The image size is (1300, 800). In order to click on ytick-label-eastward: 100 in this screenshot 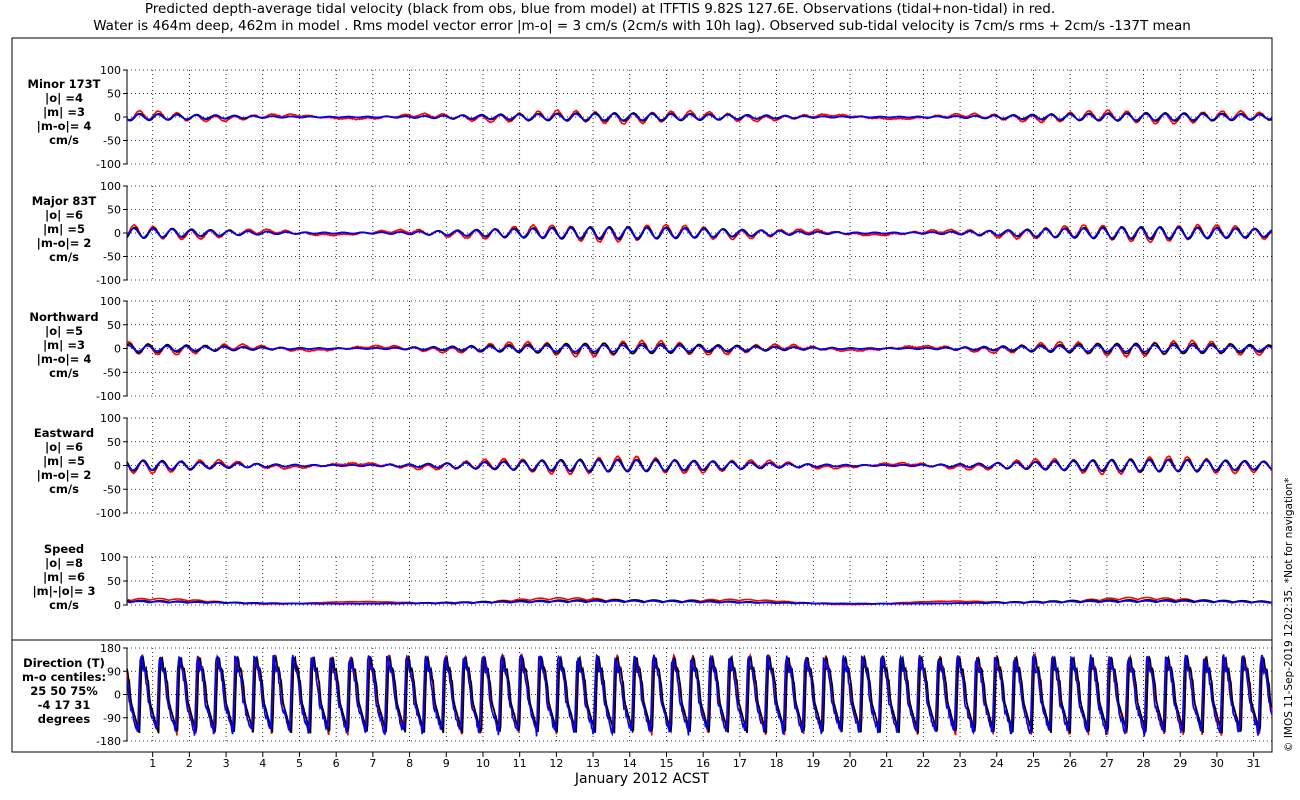, I will do `click(110, 418)`.